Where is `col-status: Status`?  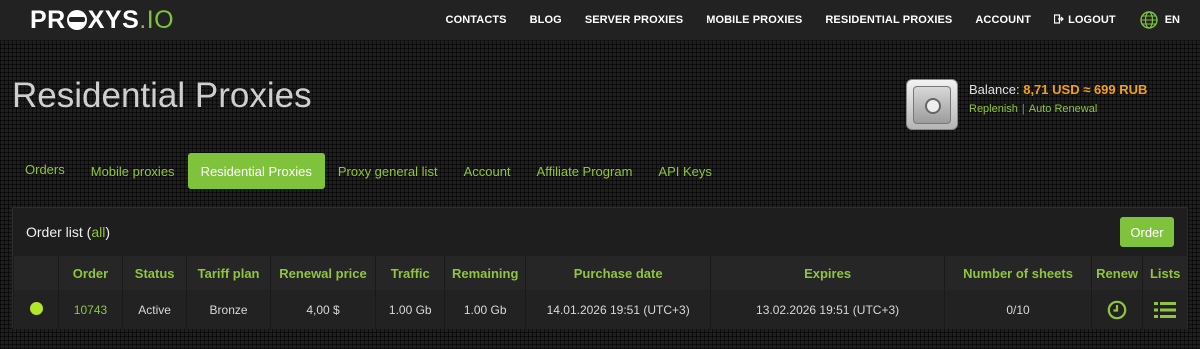
col-status: Status is located at coordinates (154, 273).